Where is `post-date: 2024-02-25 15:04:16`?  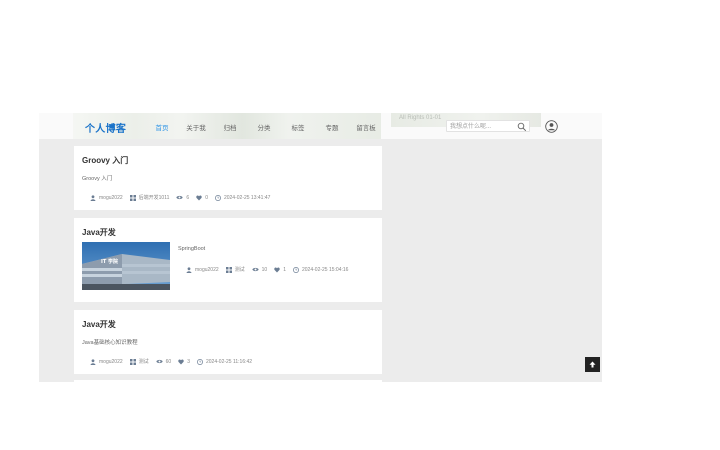 post-date: 2024-02-25 15:04:16 is located at coordinates (325, 269).